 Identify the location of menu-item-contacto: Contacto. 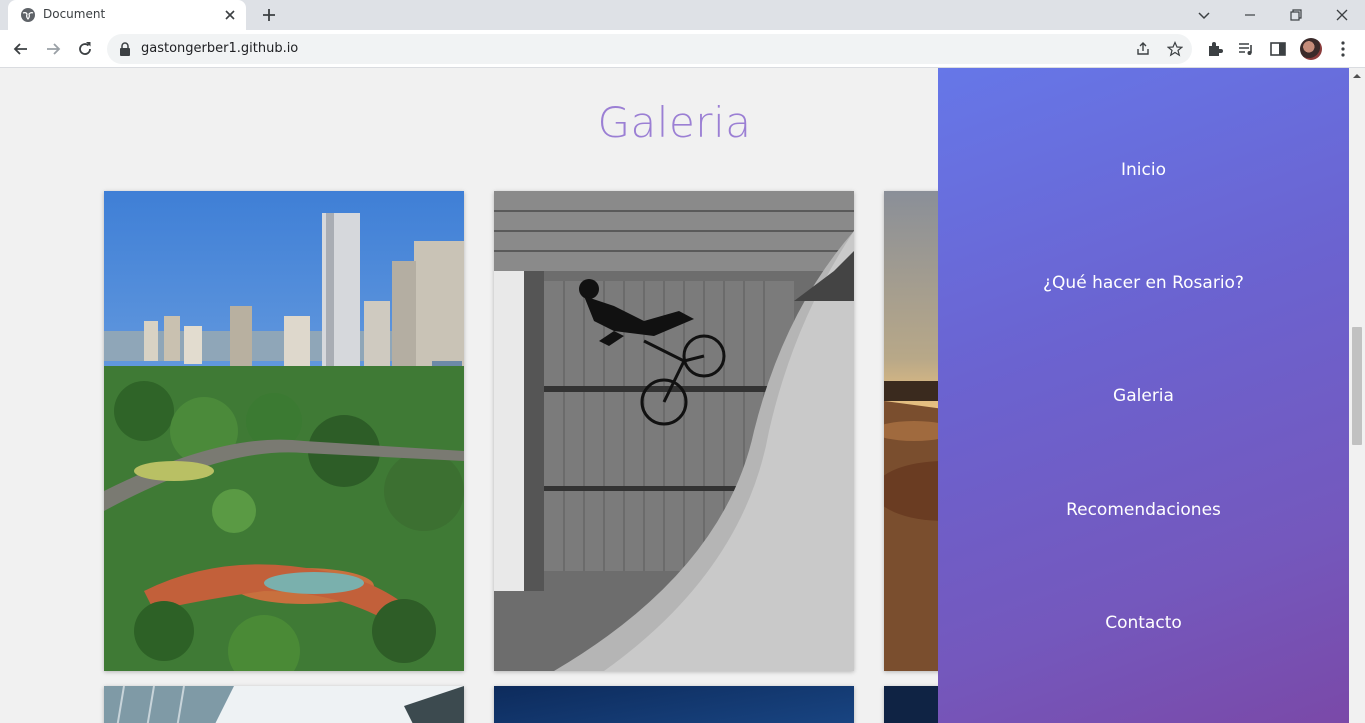
(1143, 623).